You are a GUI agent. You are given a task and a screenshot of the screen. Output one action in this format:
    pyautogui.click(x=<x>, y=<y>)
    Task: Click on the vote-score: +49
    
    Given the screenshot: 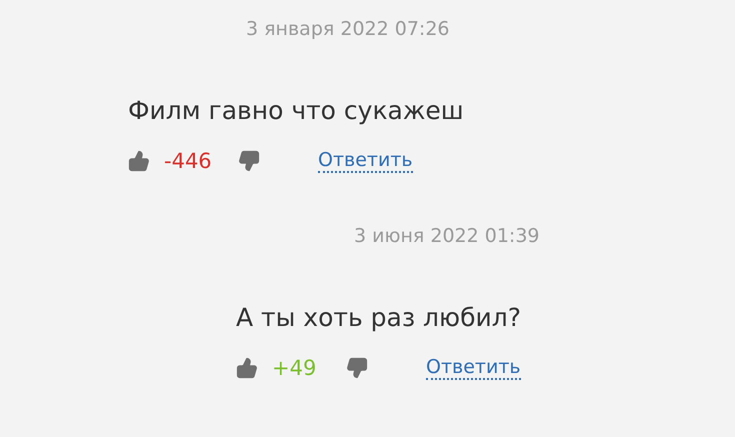 What is the action you would take?
    pyautogui.click(x=294, y=368)
    